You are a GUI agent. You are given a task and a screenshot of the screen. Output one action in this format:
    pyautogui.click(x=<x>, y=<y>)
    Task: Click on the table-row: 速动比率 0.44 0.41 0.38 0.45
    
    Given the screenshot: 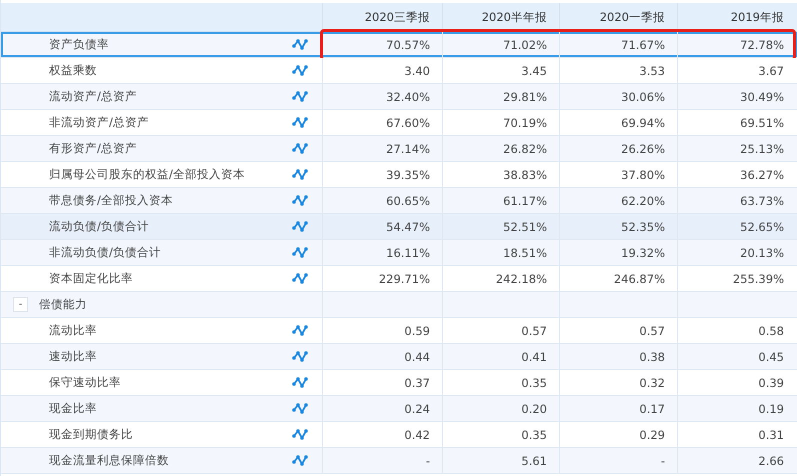 What is the action you would take?
    pyautogui.click(x=399, y=357)
    